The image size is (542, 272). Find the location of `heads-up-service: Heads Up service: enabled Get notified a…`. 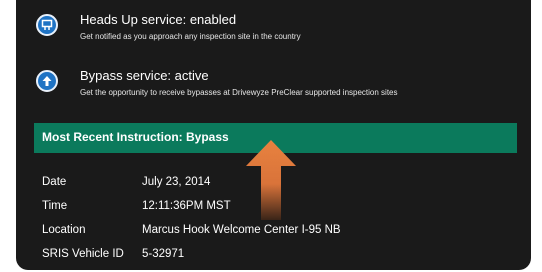

heads-up-service: Heads Up service: enabled Get notified a… is located at coordinates (276, 30).